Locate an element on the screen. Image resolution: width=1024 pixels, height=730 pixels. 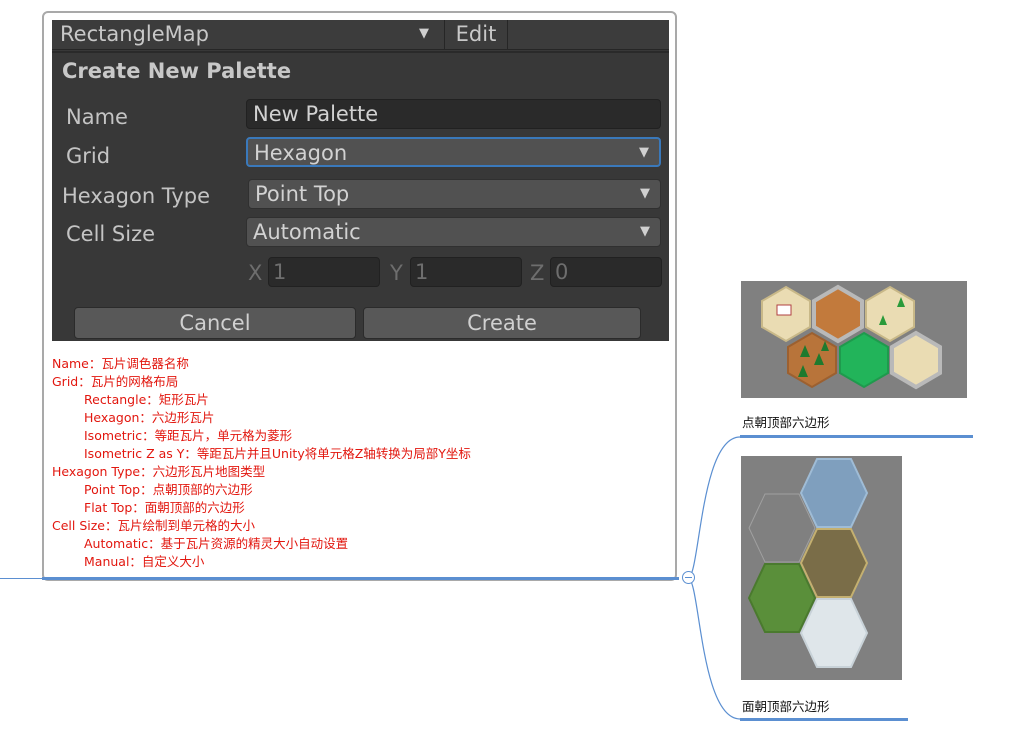
branch-underline-top is located at coordinates (856, 436).